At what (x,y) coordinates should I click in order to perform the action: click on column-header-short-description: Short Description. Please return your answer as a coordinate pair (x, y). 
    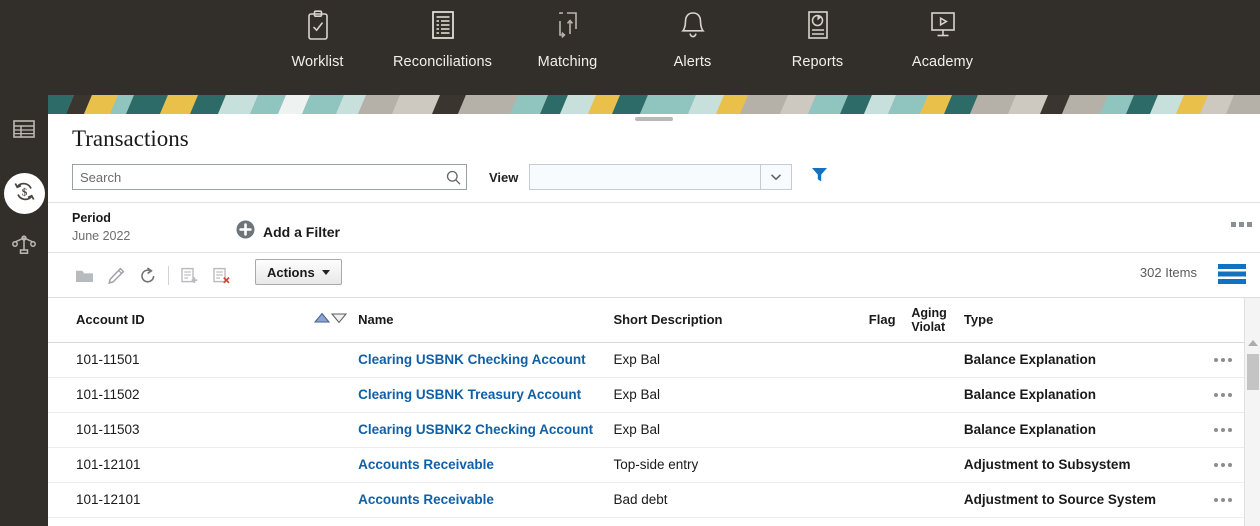
    Looking at the image, I should click on (741, 320).